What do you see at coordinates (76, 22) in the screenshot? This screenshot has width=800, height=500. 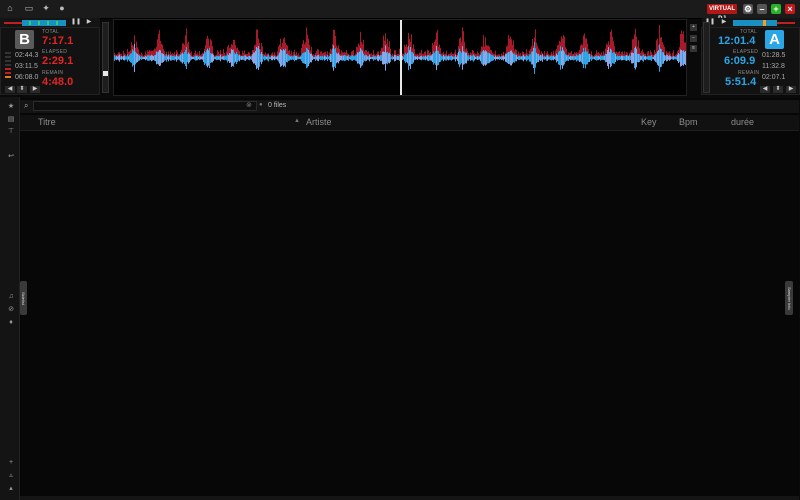 I see `pause-button: ❚❚` at bounding box center [76, 22].